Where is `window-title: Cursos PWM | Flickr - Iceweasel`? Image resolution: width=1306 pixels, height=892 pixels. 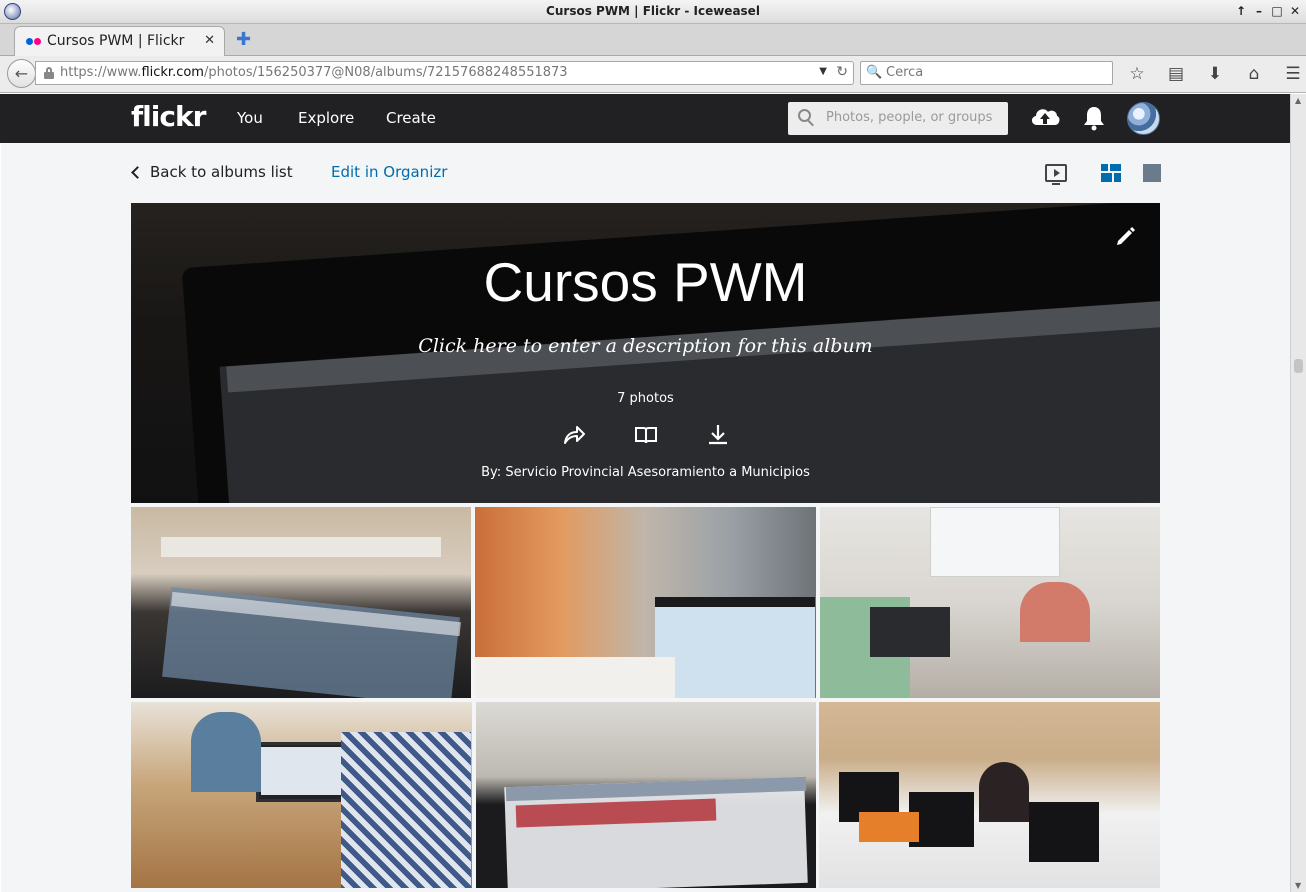 window-title: Cursos PWM | Flickr - Iceweasel is located at coordinates (653, 11).